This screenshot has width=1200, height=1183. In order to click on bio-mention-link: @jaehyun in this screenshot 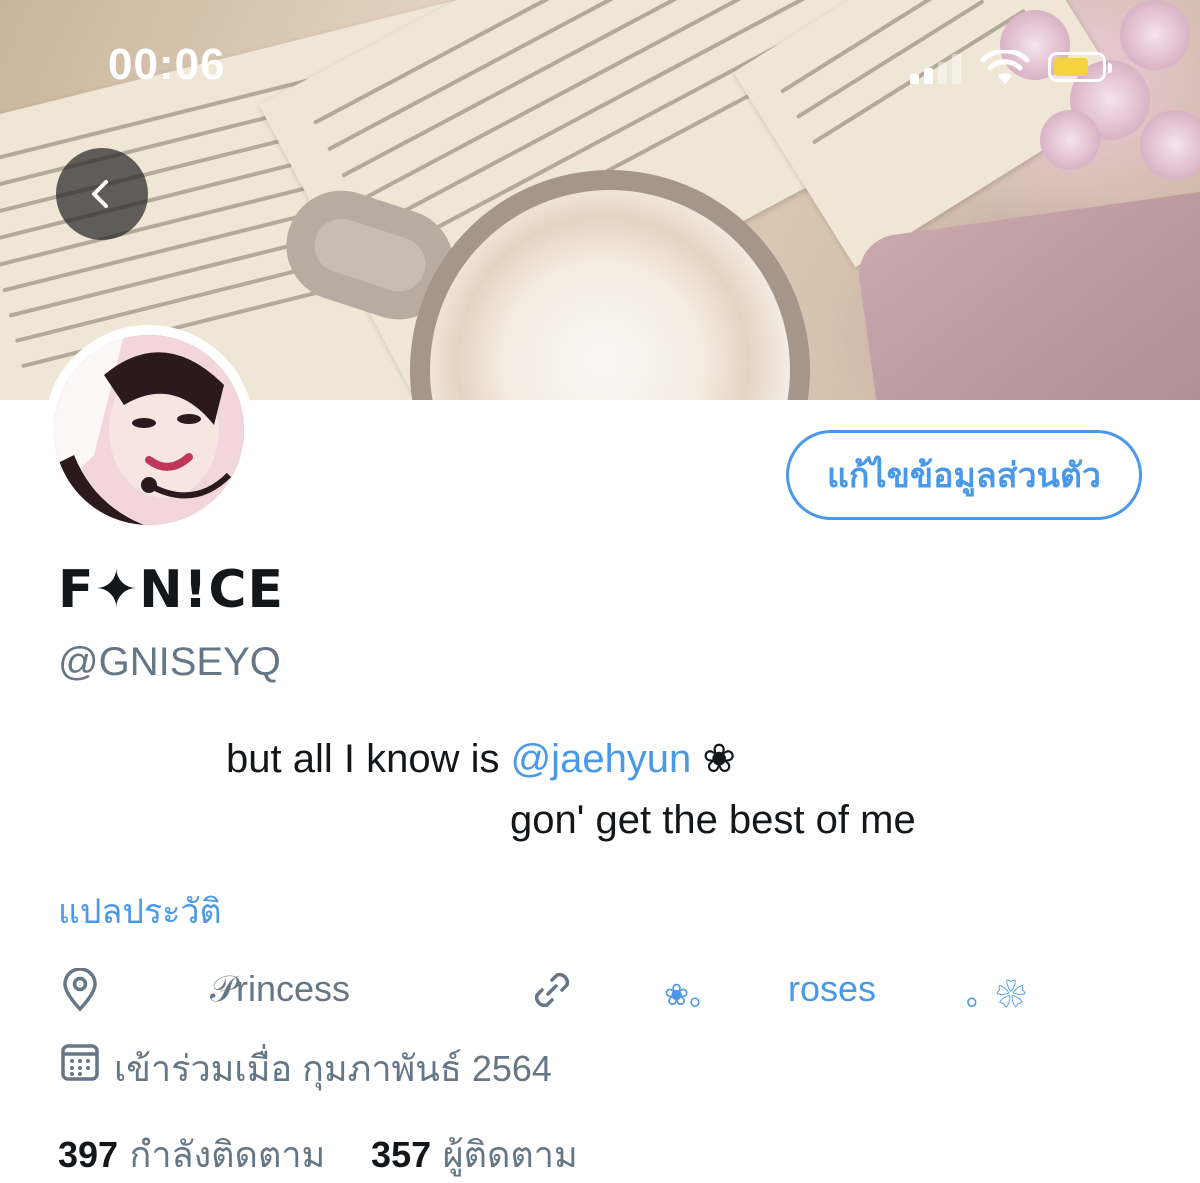, I will do `click(601, 759)`.